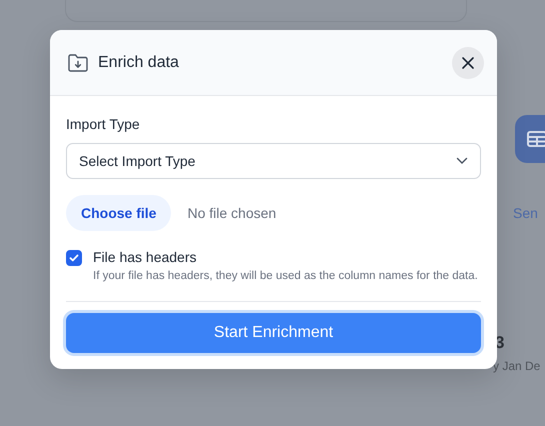 Image resolution: width=545 pixels, height=426 pixels. What do you see at coordinates (145, 257) in the screenshot?
I see `checkbox-label: File has headers` at bounding box center [145, 257].